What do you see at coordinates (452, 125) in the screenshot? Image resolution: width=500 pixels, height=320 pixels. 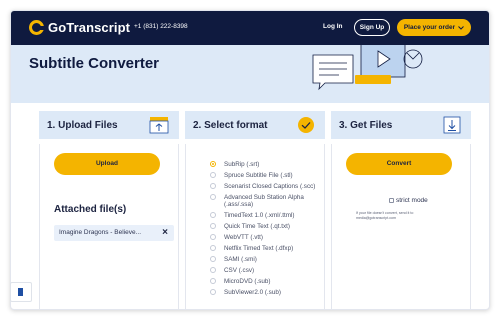 I see `download-icon` at bounding box center [452, 125].